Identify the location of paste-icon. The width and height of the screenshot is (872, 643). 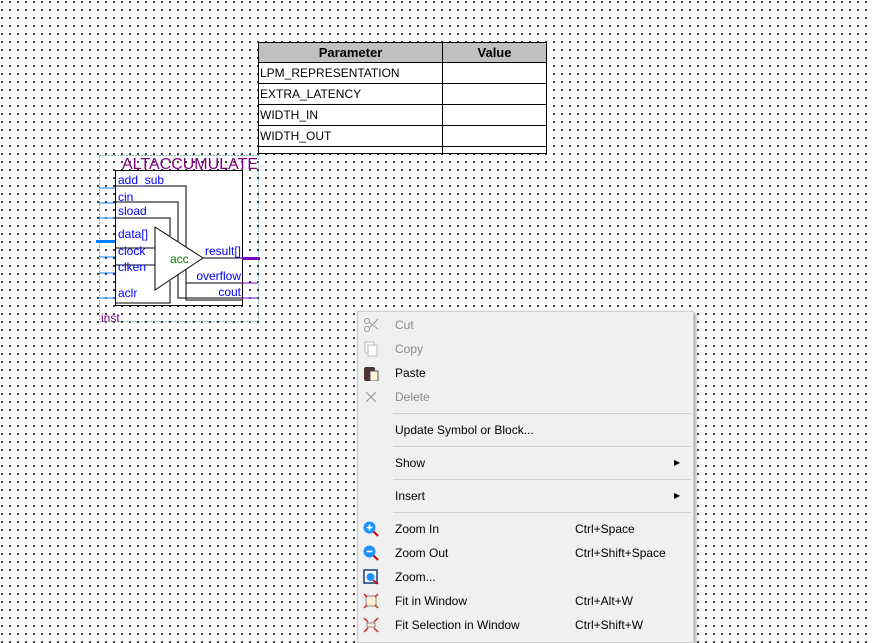
(371, 374).